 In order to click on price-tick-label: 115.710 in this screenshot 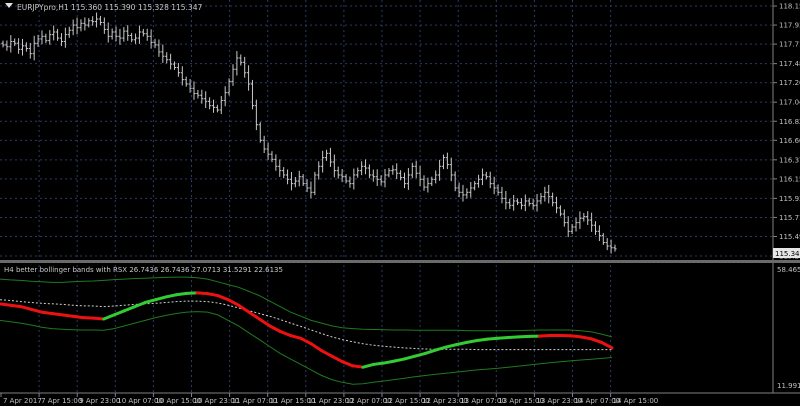, I will do `click(789, 218)`.